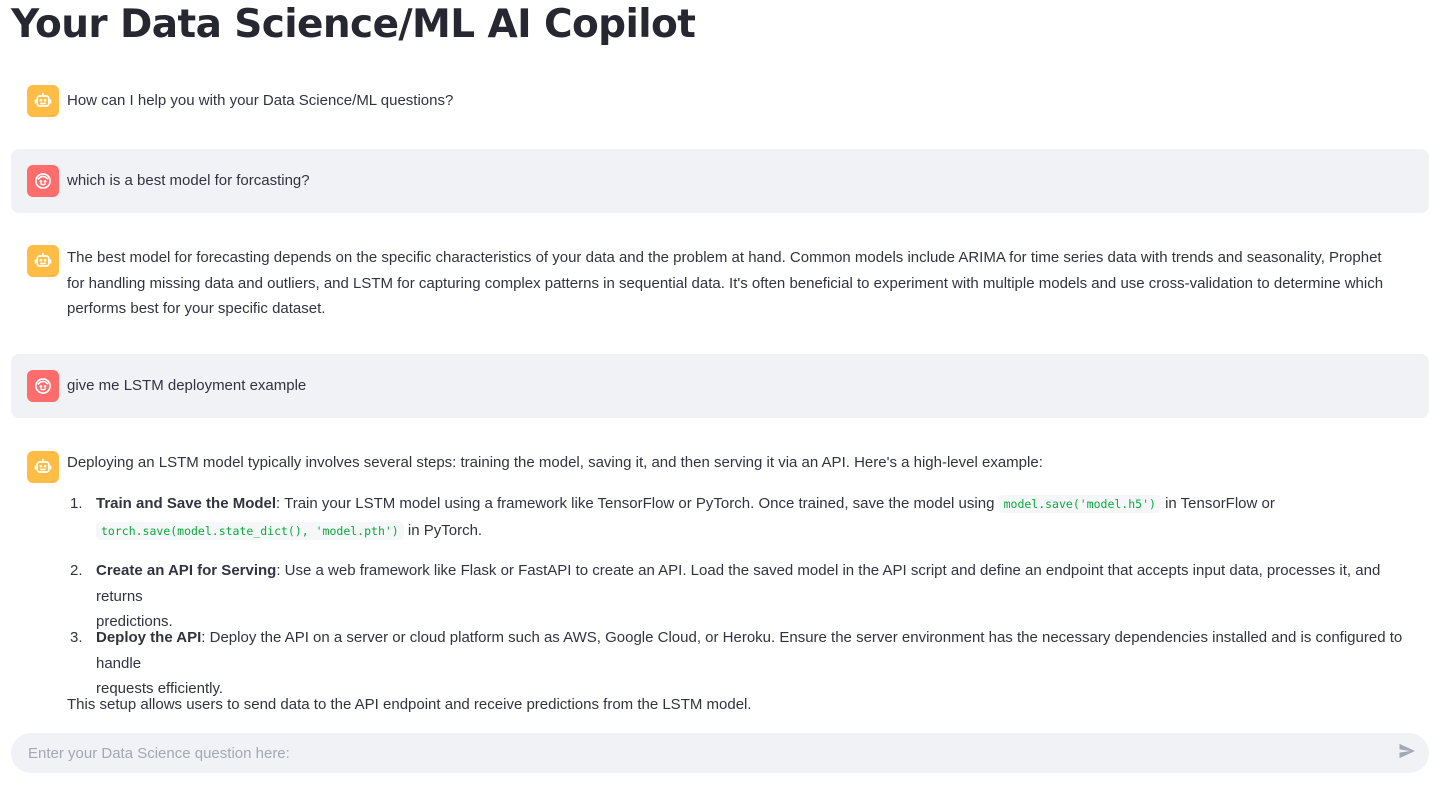  Describe the element at coordinates (76, 503) in the screenshot. I see `step-number: 1.` at that location.